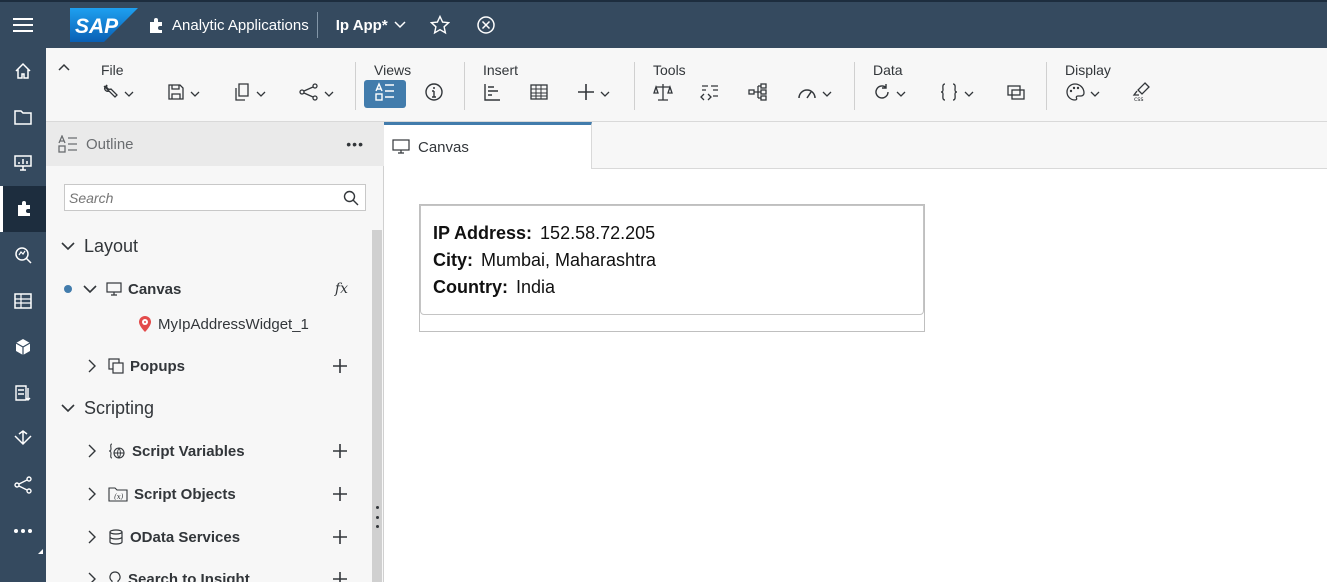  I want to click on connection-icon, so click(23, 439).